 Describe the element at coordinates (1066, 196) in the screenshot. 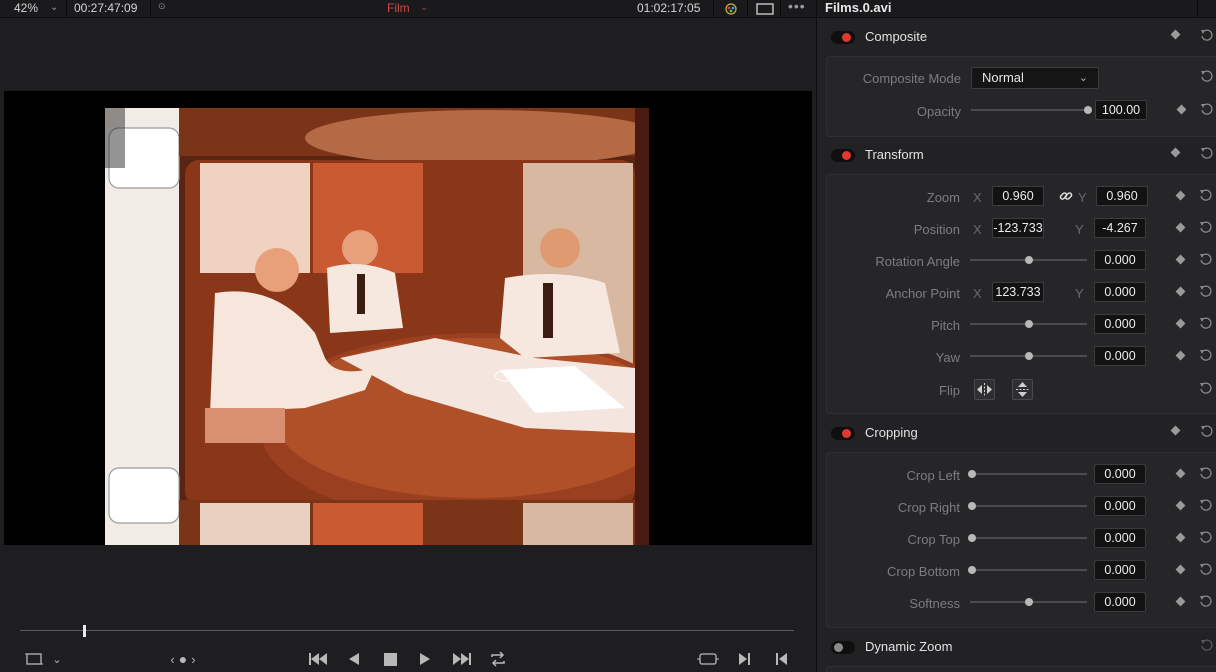

I see `link-icon` at that location.